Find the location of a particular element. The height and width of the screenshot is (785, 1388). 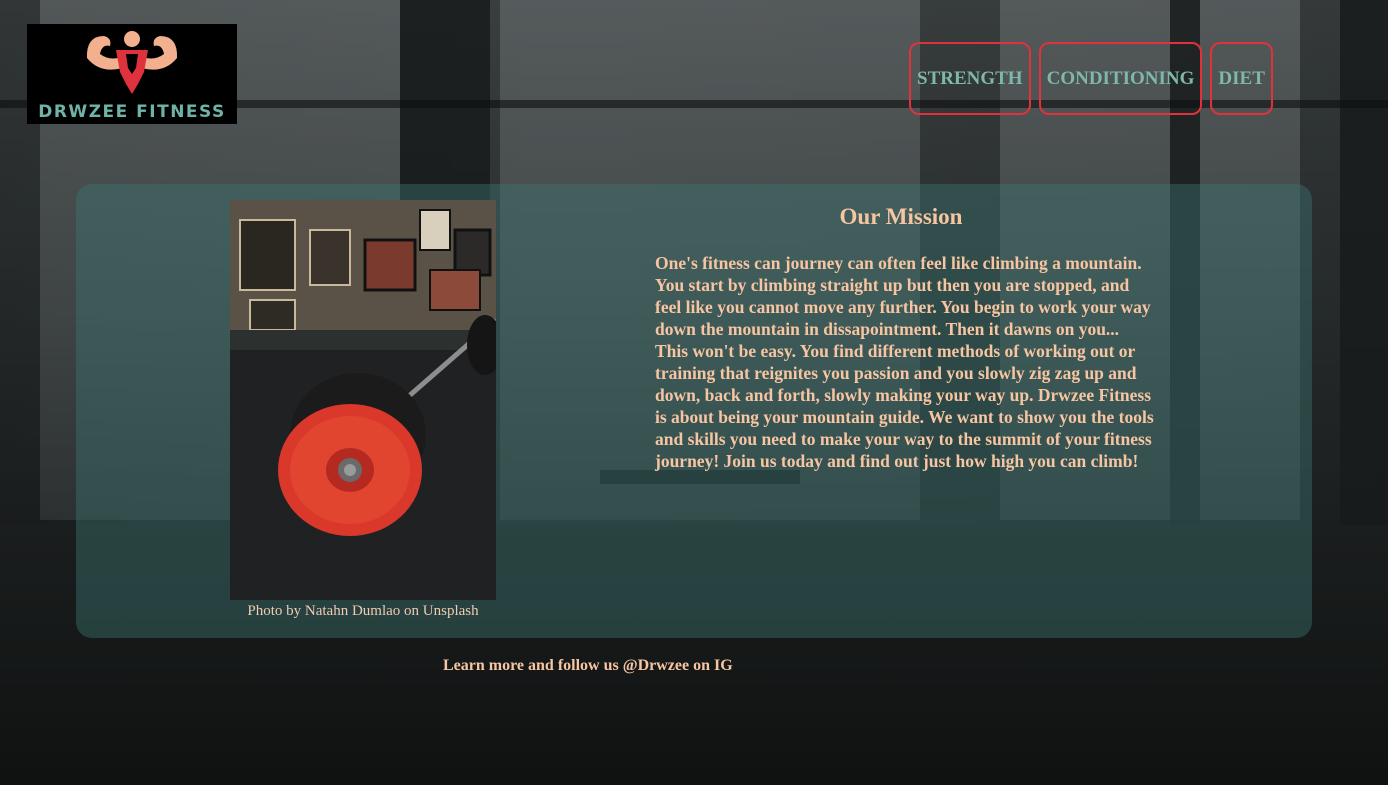

barbell-photo is located at coordinates (363, 400).